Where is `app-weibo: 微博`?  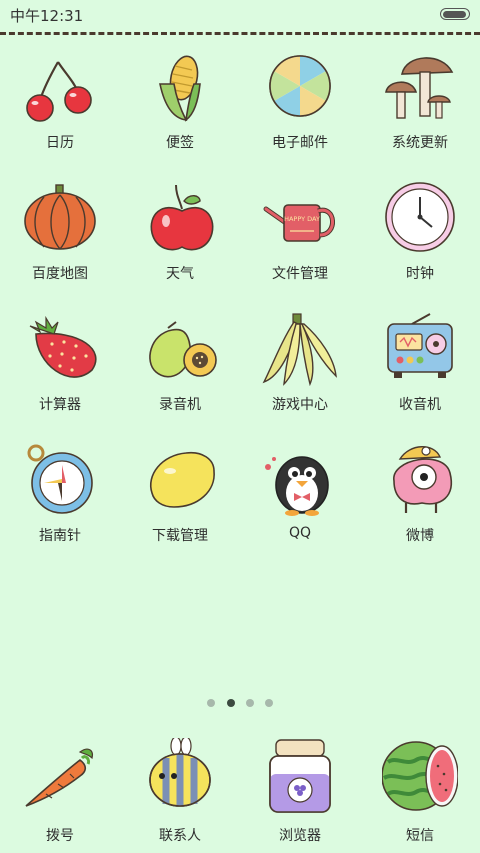 app-weibo: 微博 is located at coordinates (420, 493).